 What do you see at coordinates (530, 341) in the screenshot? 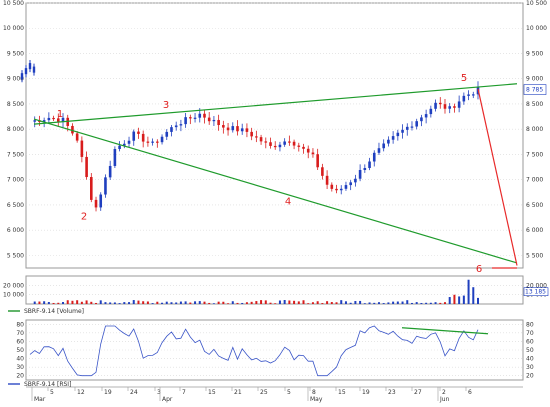
I see `rsi-tick-right: 60` at bounding box center [530, 341].